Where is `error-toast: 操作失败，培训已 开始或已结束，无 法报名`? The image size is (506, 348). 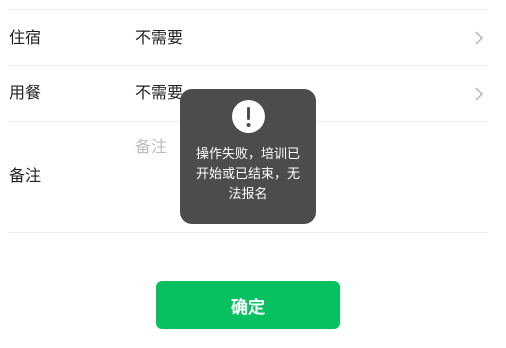
error-toast: 操作失败，培训已 开始或已结束，无 法报名 is located at coordinates (248, 156).